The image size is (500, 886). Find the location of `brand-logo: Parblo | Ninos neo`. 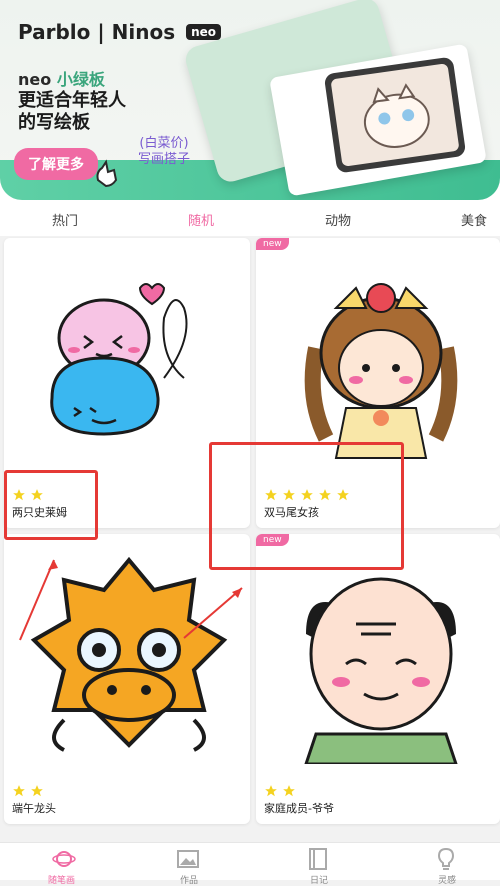

brand-logo: Parblo | Ninos neo is located at coordinates (120, 32).